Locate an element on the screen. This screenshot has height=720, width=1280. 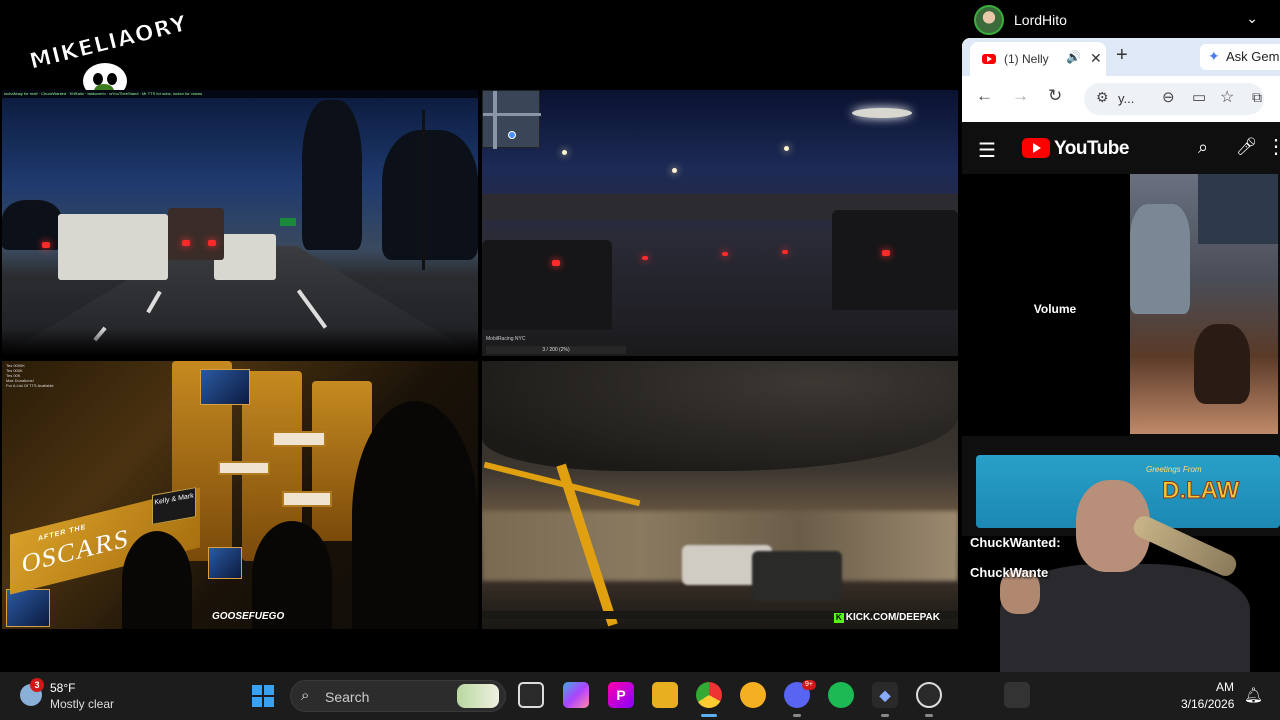
rickshaw-canopy is located at coordinates (720, 416).